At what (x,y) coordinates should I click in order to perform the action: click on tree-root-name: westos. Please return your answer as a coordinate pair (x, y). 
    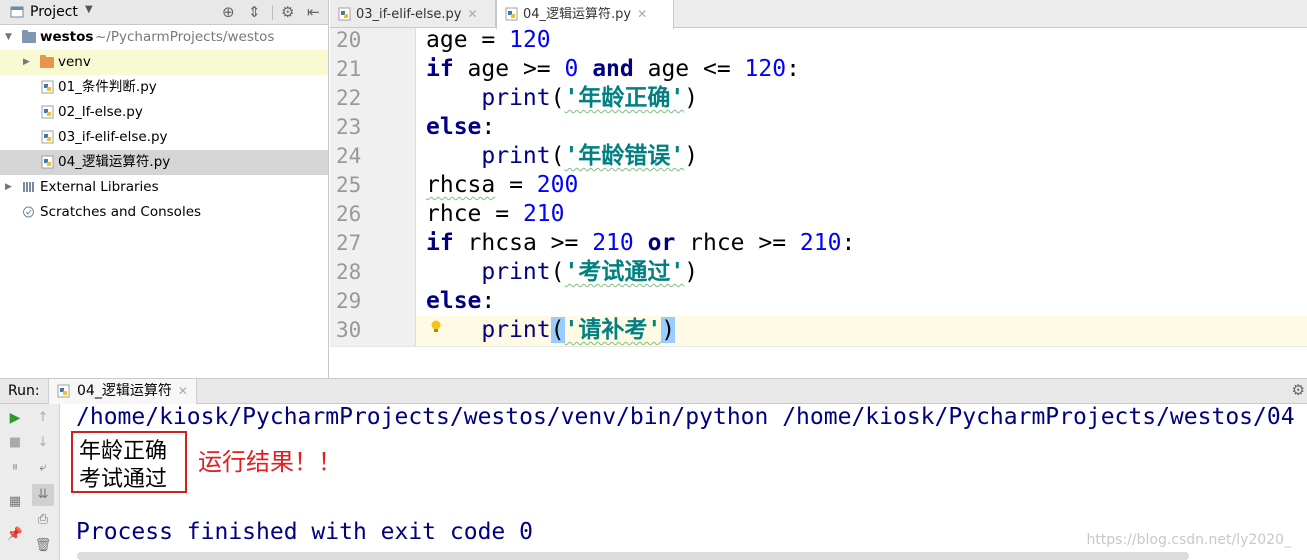
    Looking at the image, I should click on (67, 37).